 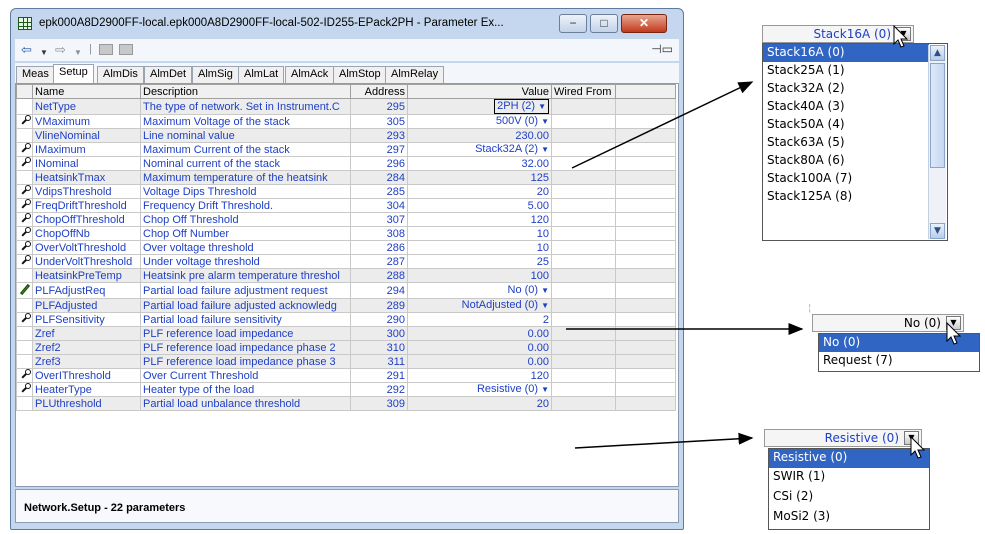 What do you see at coordinates (479, 319) in the screenshot?
I see `param-value: 2` at bounding box center [479, 319].